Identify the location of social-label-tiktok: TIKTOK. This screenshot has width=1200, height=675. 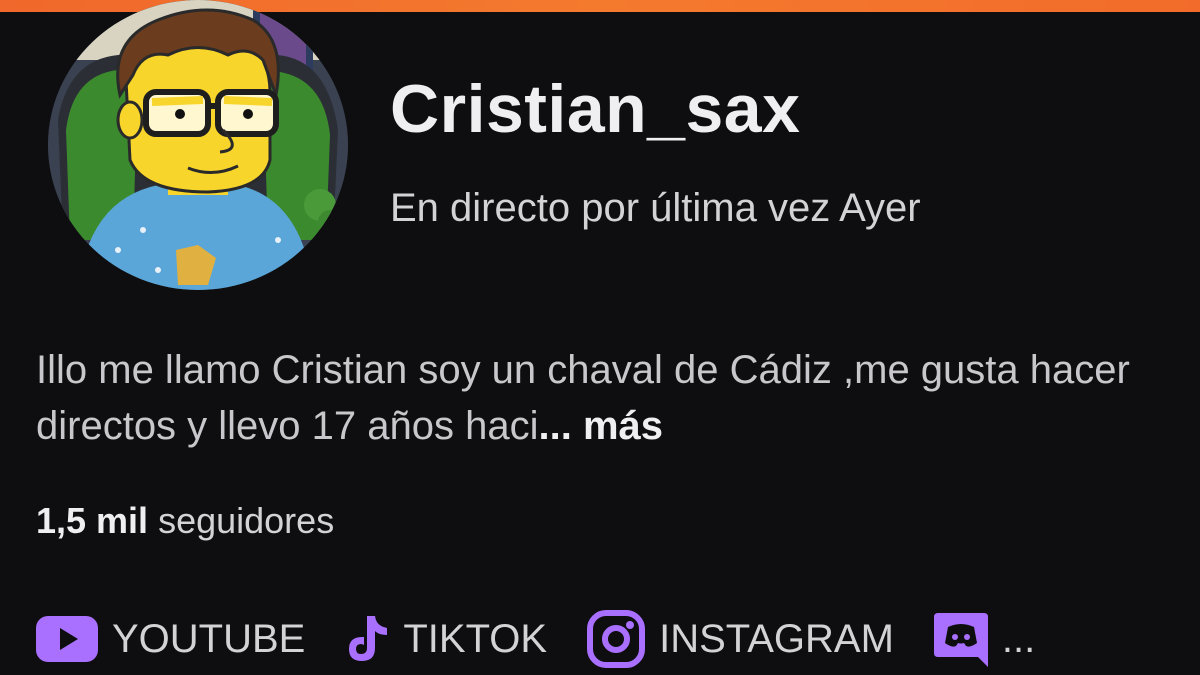
(475, 638).